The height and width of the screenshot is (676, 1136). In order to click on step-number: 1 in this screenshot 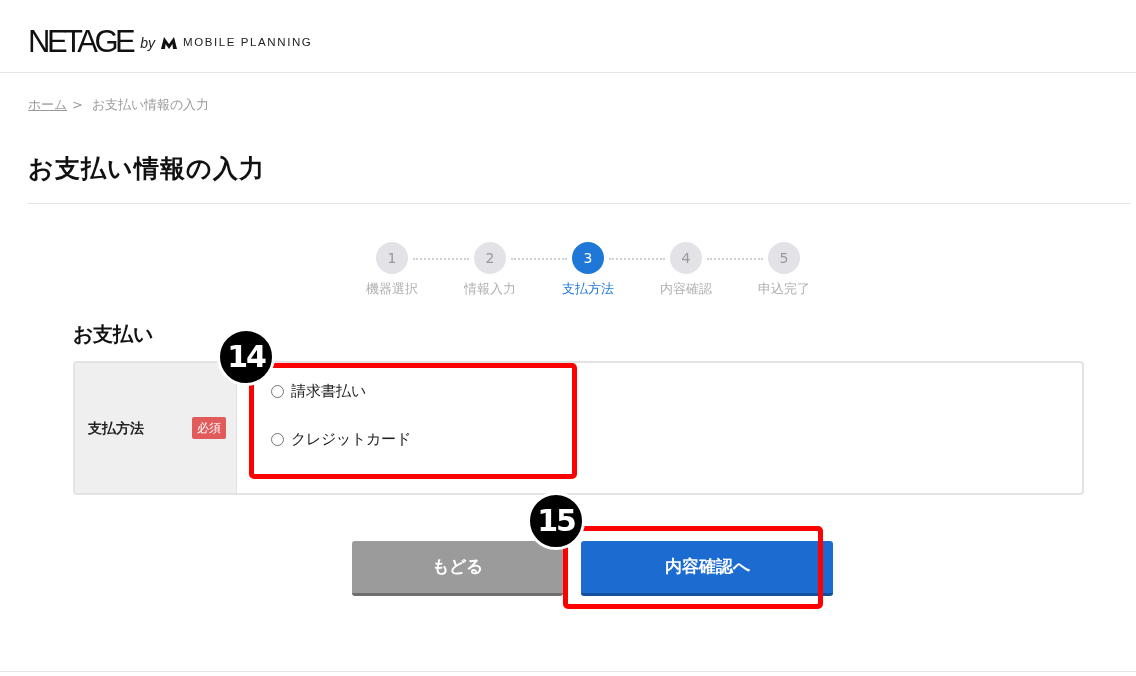, I will do `click(392, 258)`.